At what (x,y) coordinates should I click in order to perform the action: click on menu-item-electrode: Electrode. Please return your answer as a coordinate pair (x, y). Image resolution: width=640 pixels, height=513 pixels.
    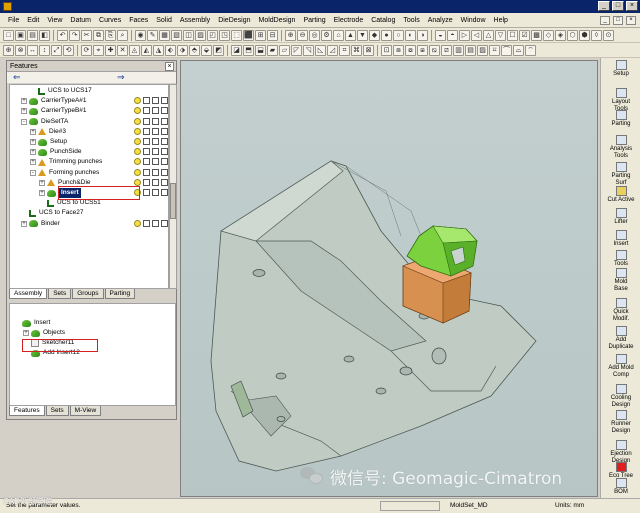
    Looking at the image, I should click on (349, 20).